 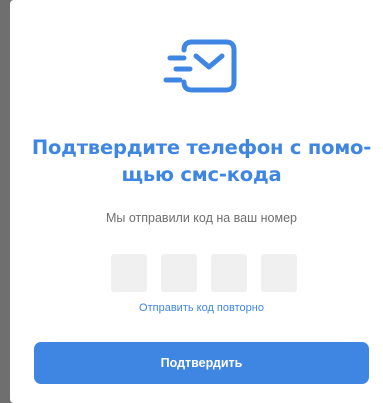 What do you see at coordinates (5, 201) in the screenshot?
I see `background-page-edge` at bounding box center [5, 201].